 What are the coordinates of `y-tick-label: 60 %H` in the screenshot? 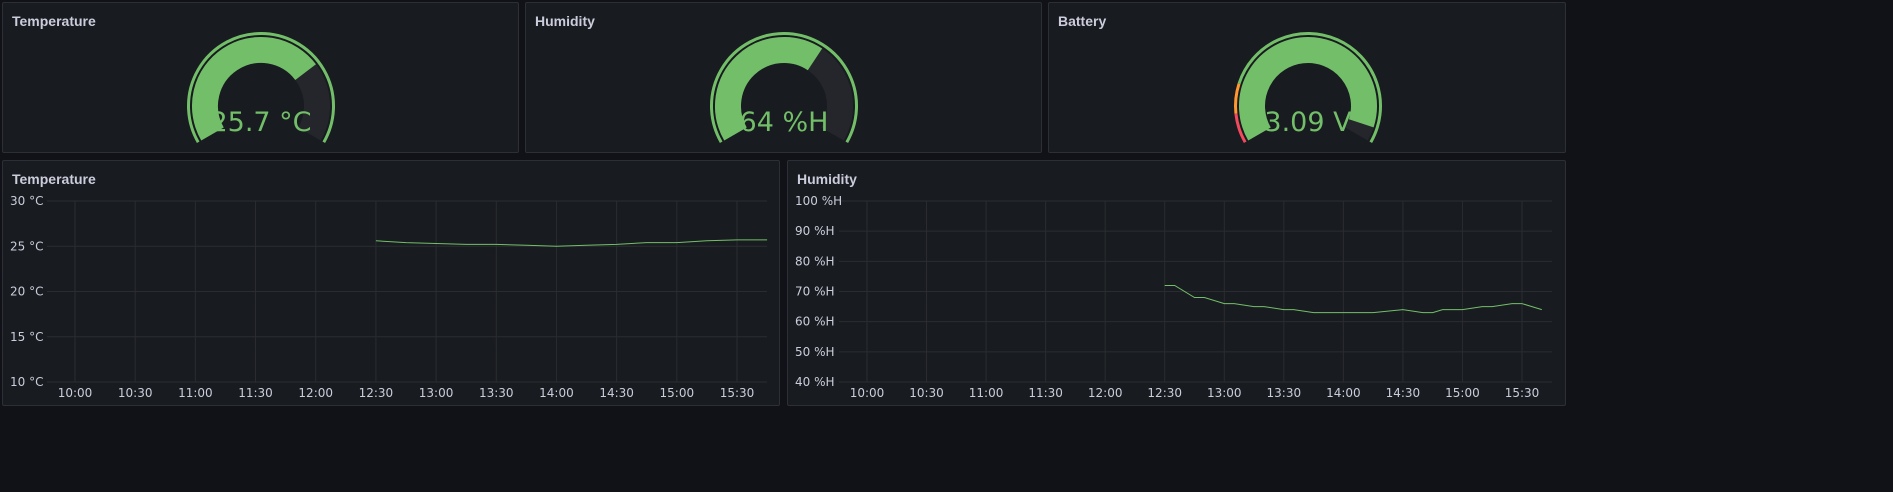 It's located at (815, 322).